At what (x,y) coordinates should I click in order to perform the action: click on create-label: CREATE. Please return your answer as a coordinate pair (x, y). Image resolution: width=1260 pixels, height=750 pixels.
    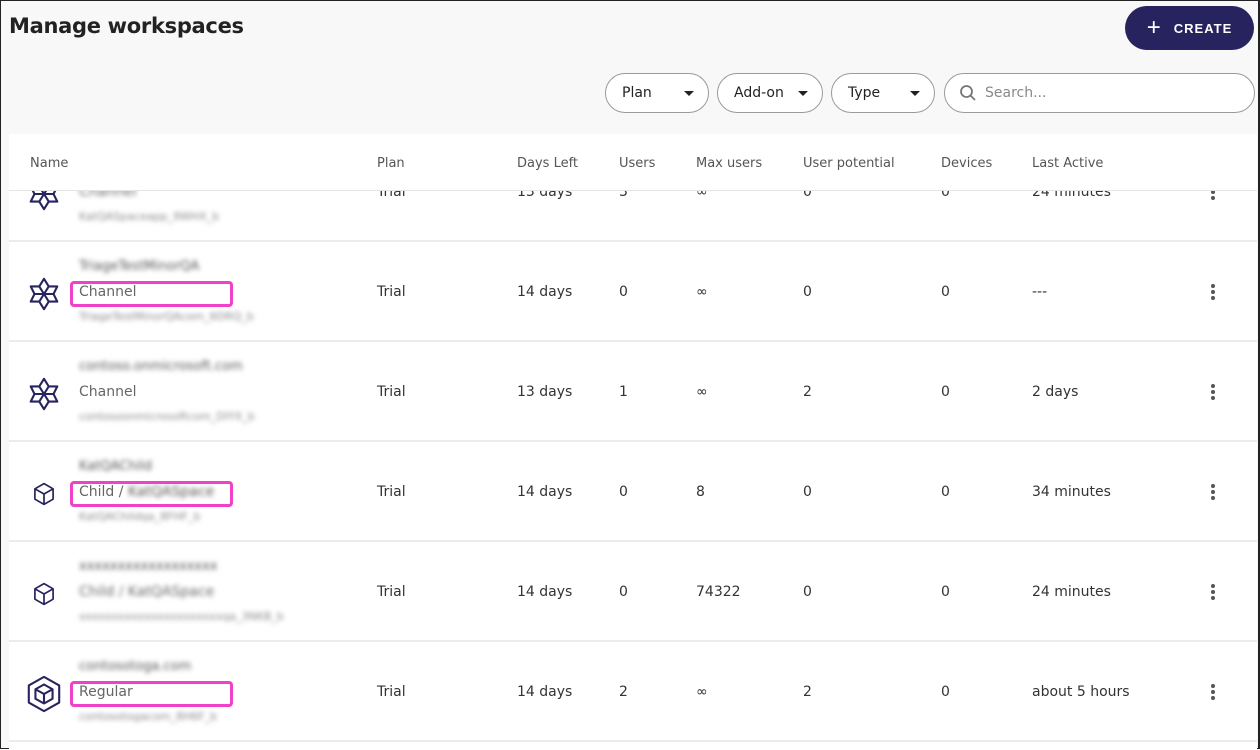
    Looking at the image, I should click on (1203, 28).